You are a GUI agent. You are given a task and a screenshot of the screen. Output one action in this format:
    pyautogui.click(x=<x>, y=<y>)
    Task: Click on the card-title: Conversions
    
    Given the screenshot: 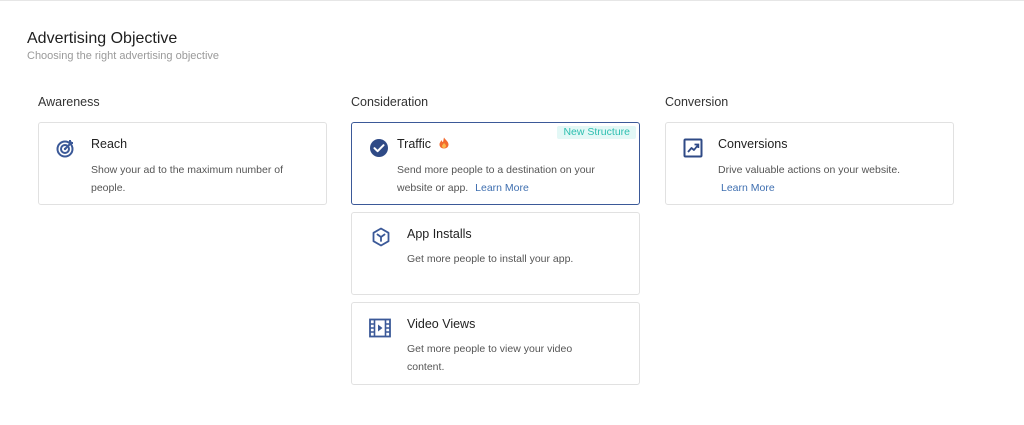 What is the action you would take?
    pyautogui.click(x=753, y=144)
    